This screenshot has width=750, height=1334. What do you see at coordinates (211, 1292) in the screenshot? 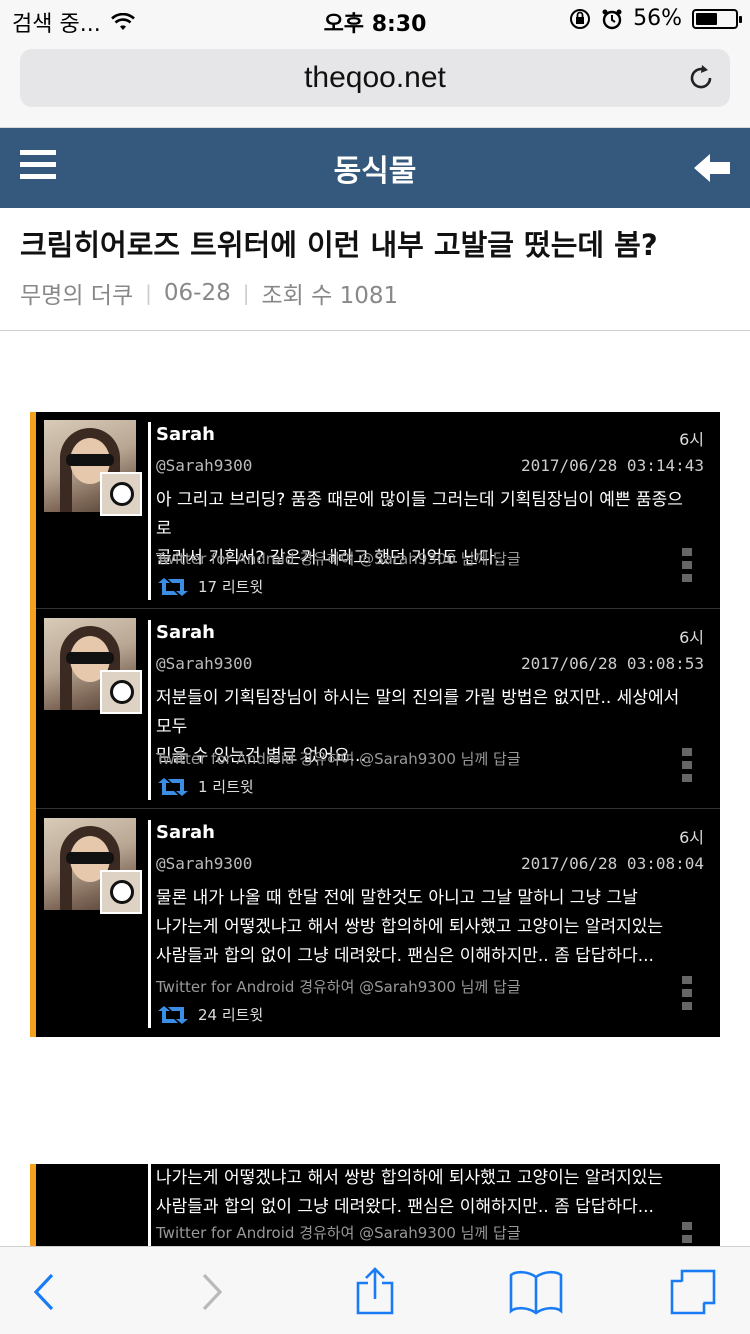
I see `forward-icon` at bounding box center [211, 1292].